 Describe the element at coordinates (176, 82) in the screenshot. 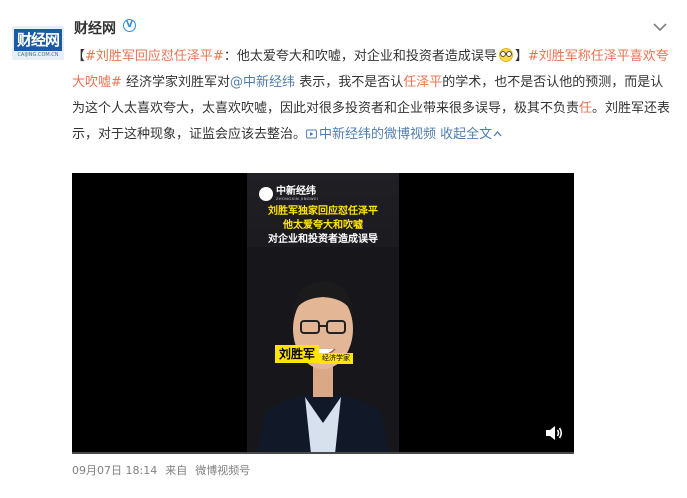

I see `body-text-1: 经济学家刘胜军对` at that location.